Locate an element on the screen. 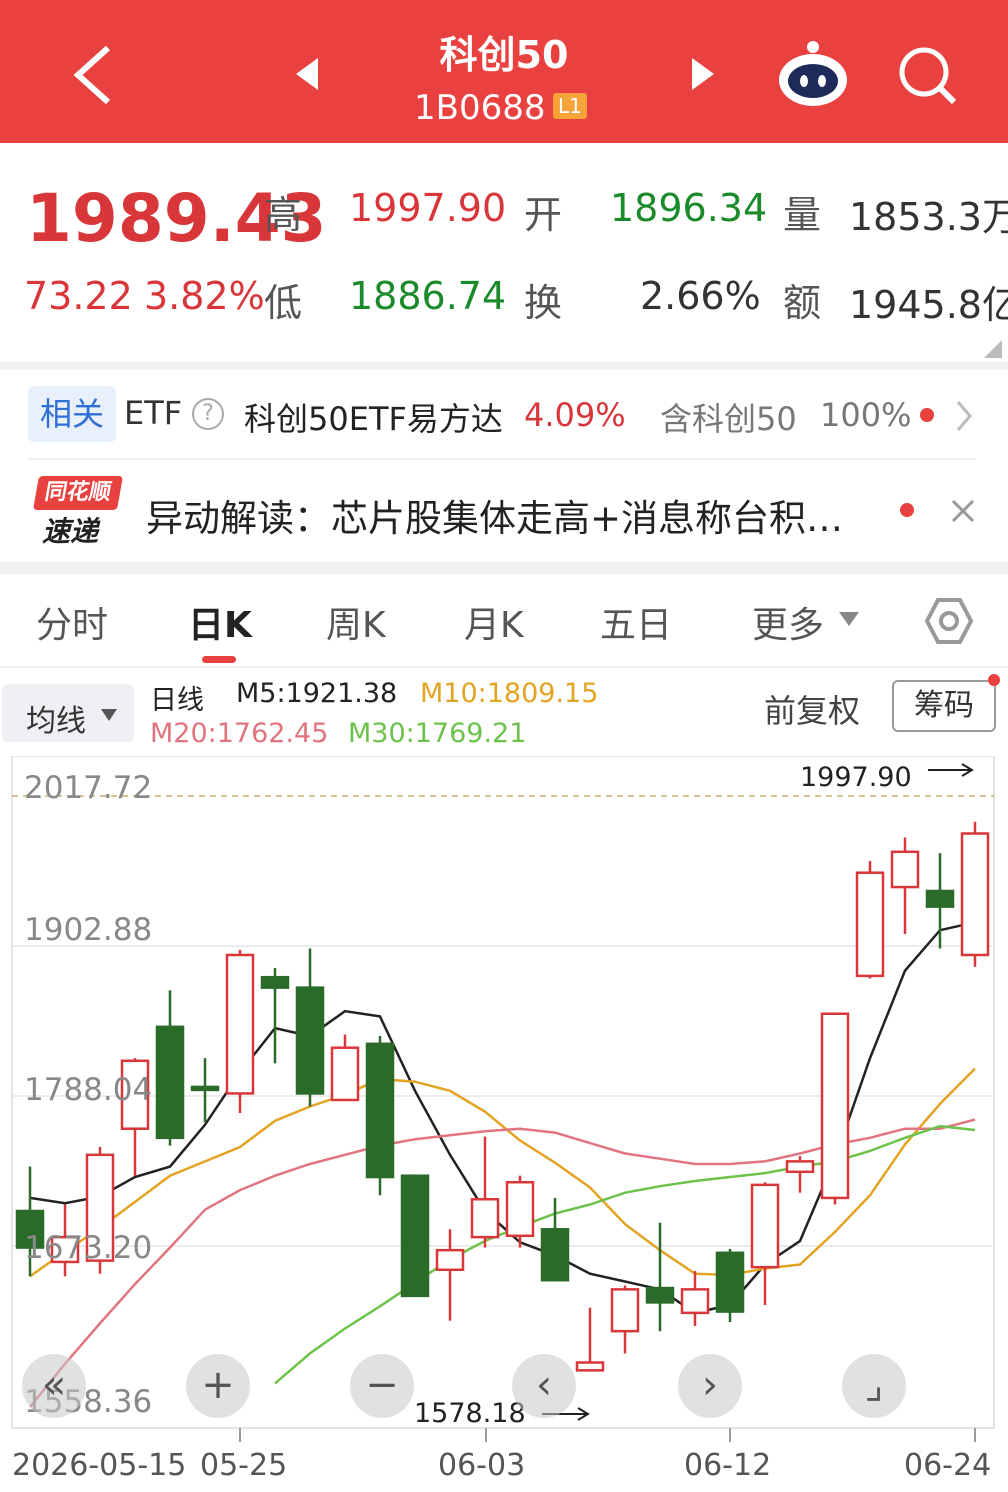 This screenshot has height=1492, width=1008. related-tag: 相关 is located at coordinates (72, 414).